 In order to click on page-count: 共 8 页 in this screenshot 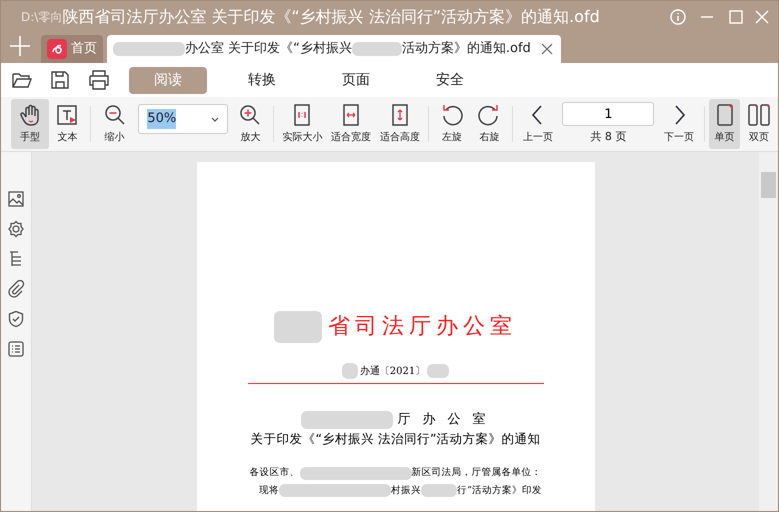, I will do `click(608, 137)`.